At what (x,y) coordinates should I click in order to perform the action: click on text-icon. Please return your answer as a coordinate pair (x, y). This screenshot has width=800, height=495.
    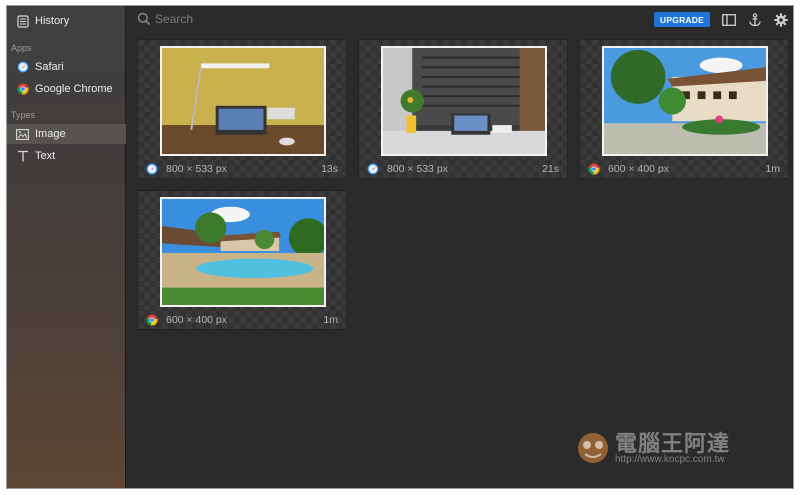
    Looking at the image, I should click on (22, 156).